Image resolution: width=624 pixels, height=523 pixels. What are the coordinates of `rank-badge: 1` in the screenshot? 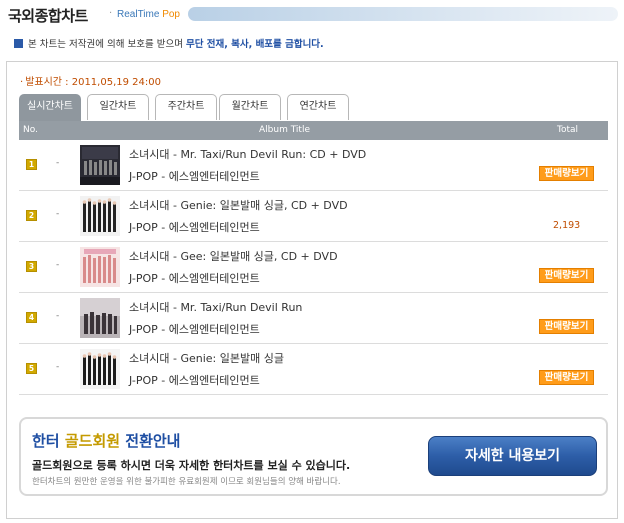 It's located at (31, 164).